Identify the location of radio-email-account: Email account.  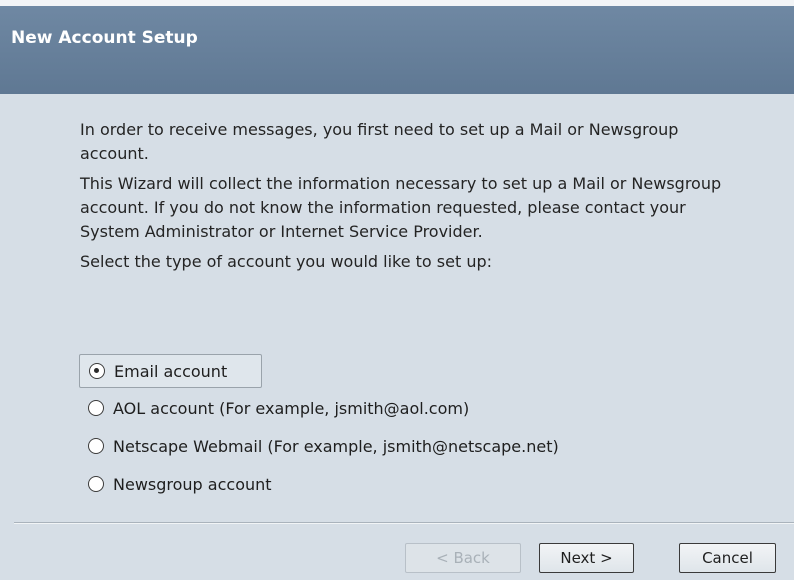
(170, 371).